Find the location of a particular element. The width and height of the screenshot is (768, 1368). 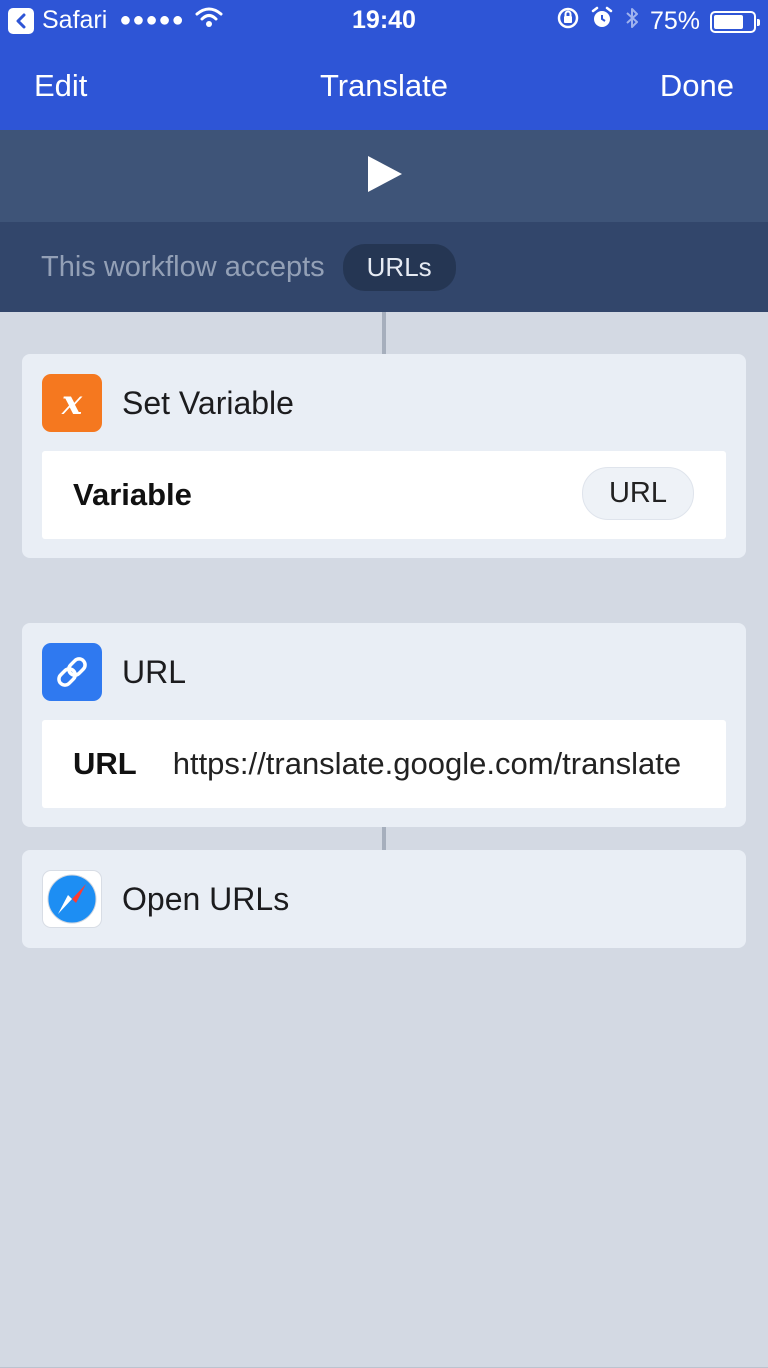

variable-icon: x is located at coordinates (72, 403).